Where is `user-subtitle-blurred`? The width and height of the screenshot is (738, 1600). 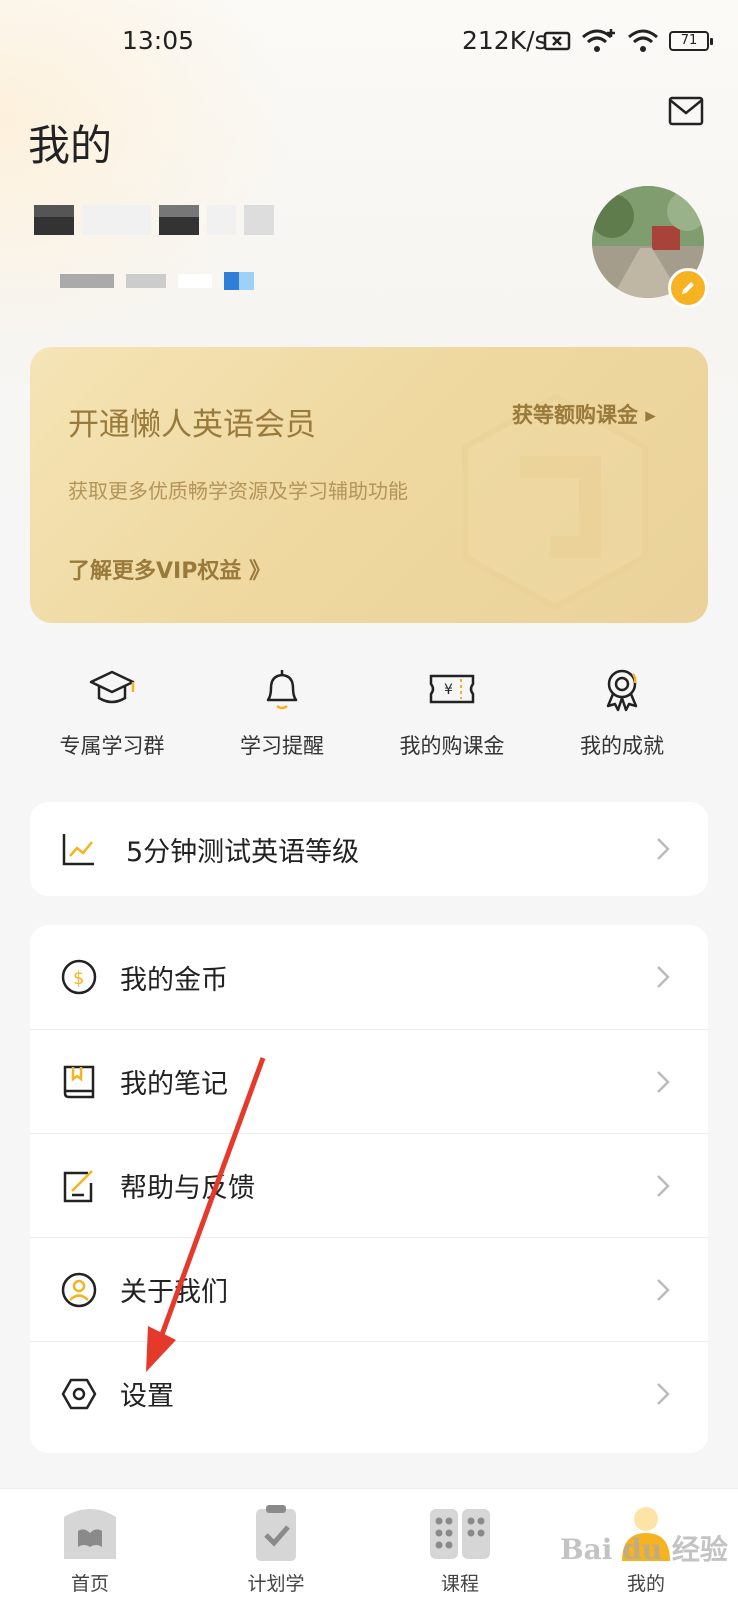 user-subtitle-blurred is located at coordinates (170, 281).